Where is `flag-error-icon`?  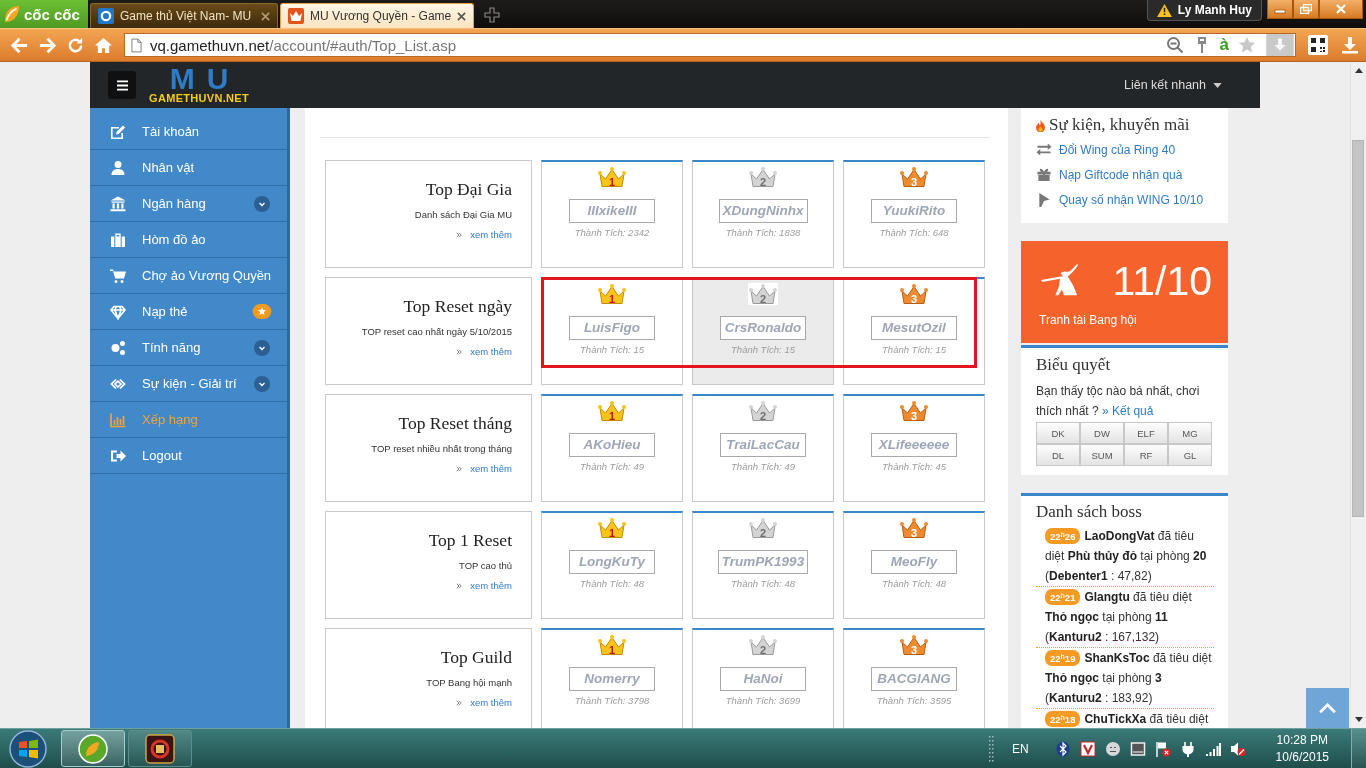
flag-error-icon is located at coordinates (1162, 748).